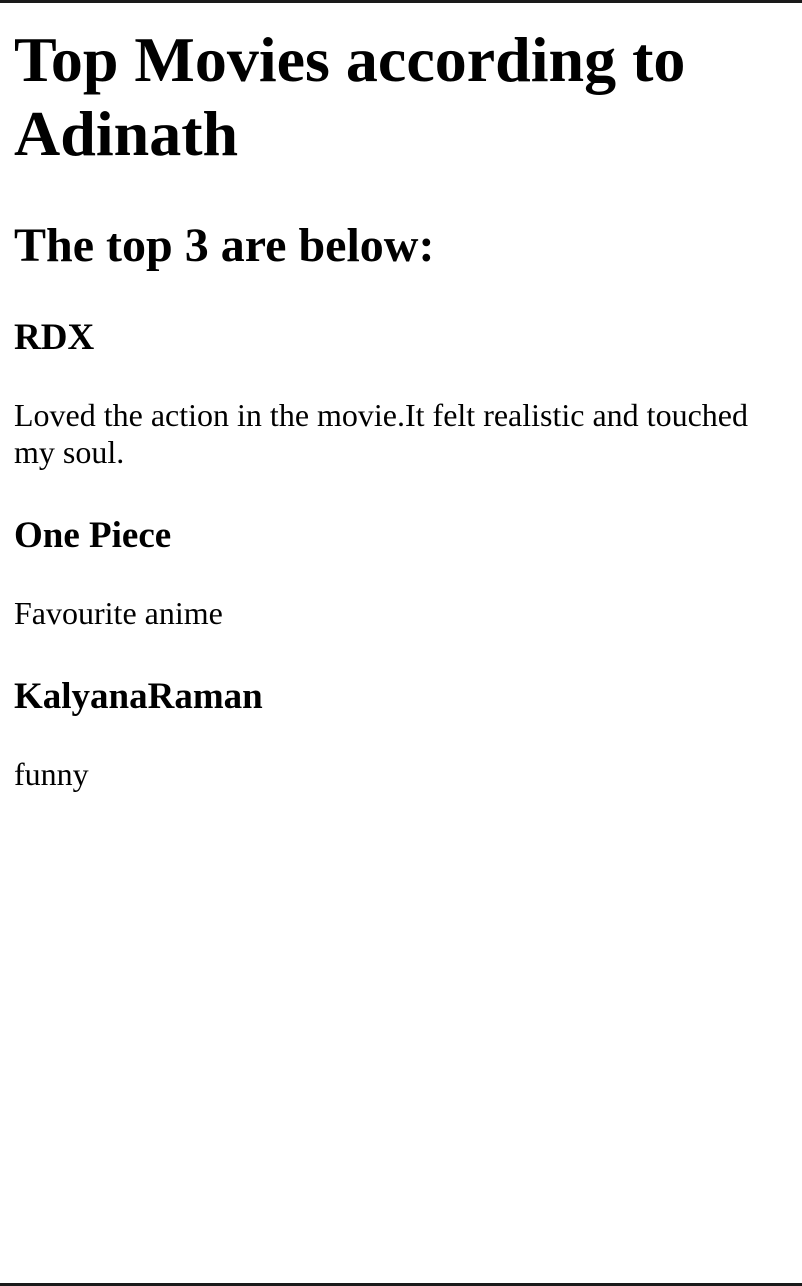 The height and width of the screenshot is (1286, 802). What do you see at coordinates (224, 245) in the screenshot?
I see `page-subtitle: The top 3 are below:` at bounding box center [224, 245].